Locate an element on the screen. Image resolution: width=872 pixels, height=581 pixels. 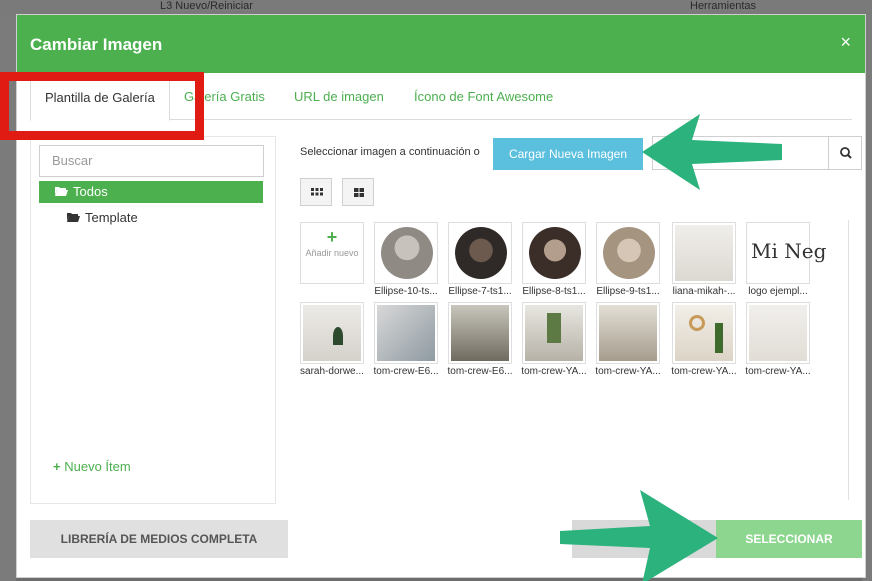
select-button: SELECCIONAR is located at coordinates (789, 539).